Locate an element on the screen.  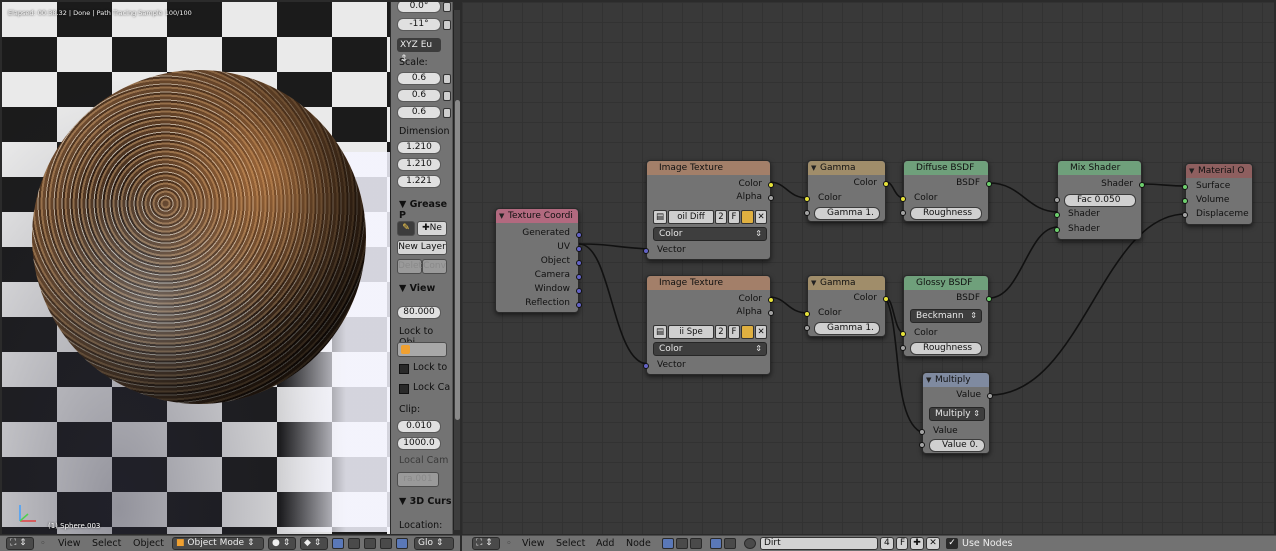
scale-icon is located at coordinates (386, 543).